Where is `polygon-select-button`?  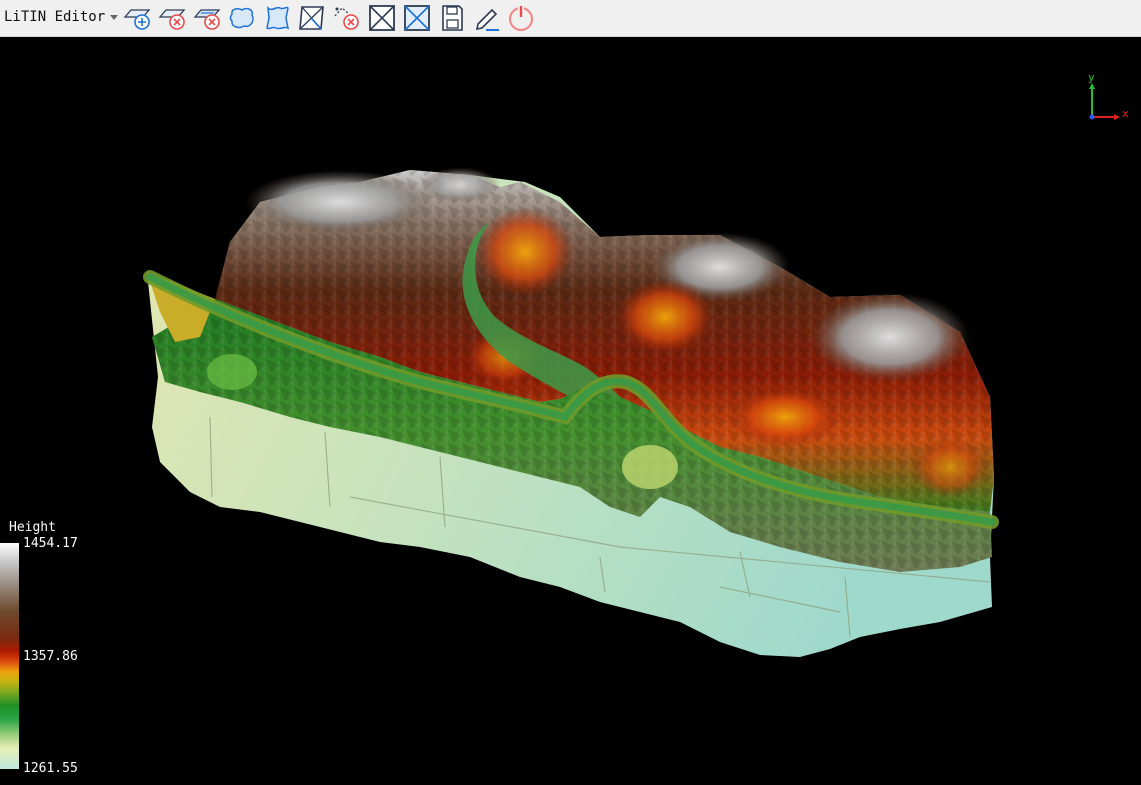
polygon-select-button is located at coordinates (242, 18).